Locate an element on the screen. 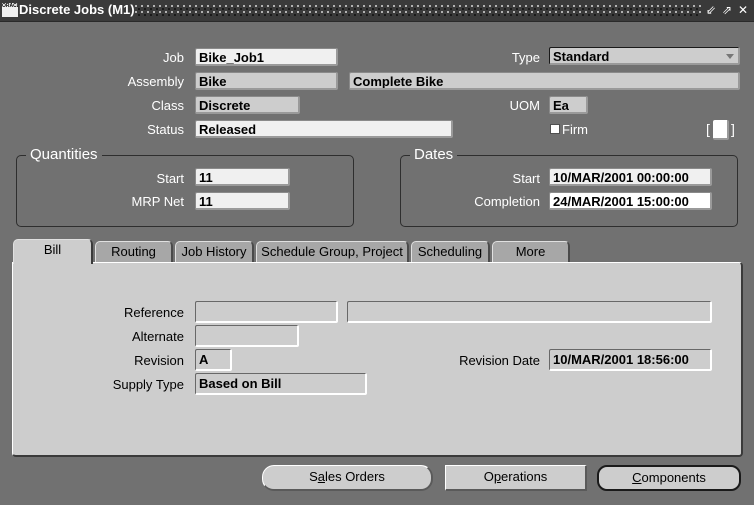  type-label: Type is located at coordinates (525, 57).